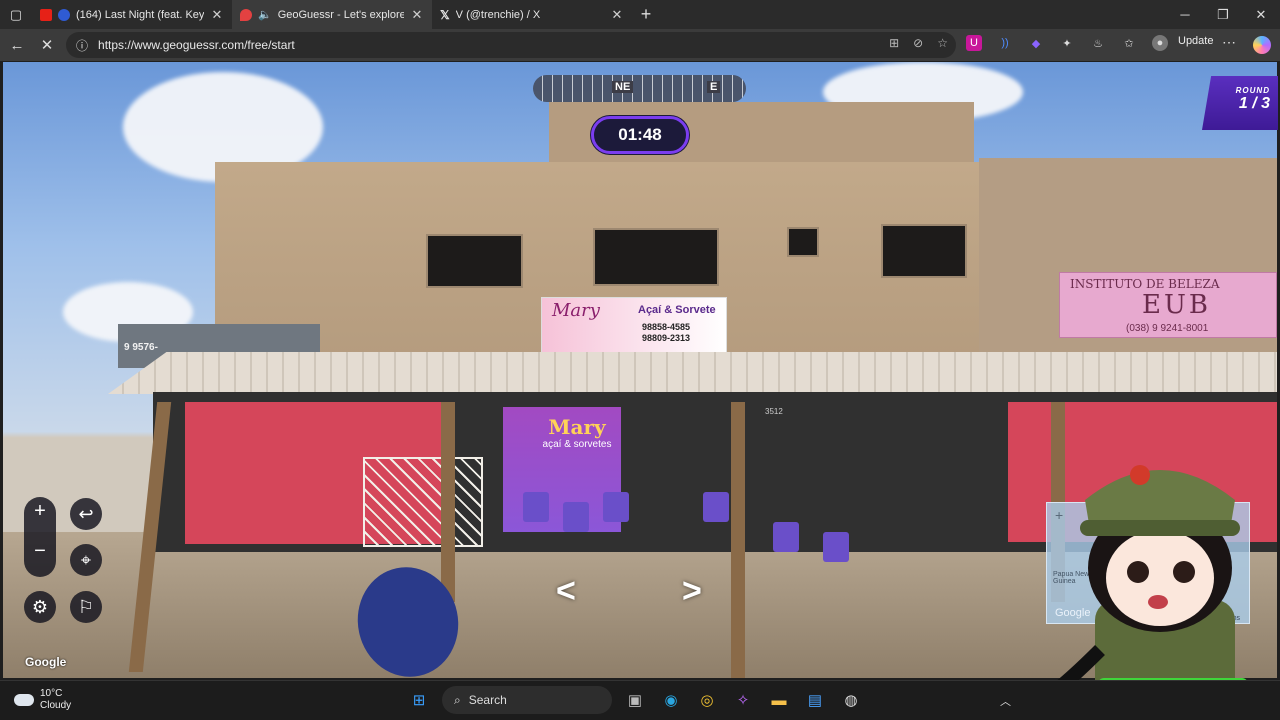  What do you see at coordinates (498, 14) in the screenshot?
I see `tab-title: V (@trenchie) / X` at bounding box center [498, 14].